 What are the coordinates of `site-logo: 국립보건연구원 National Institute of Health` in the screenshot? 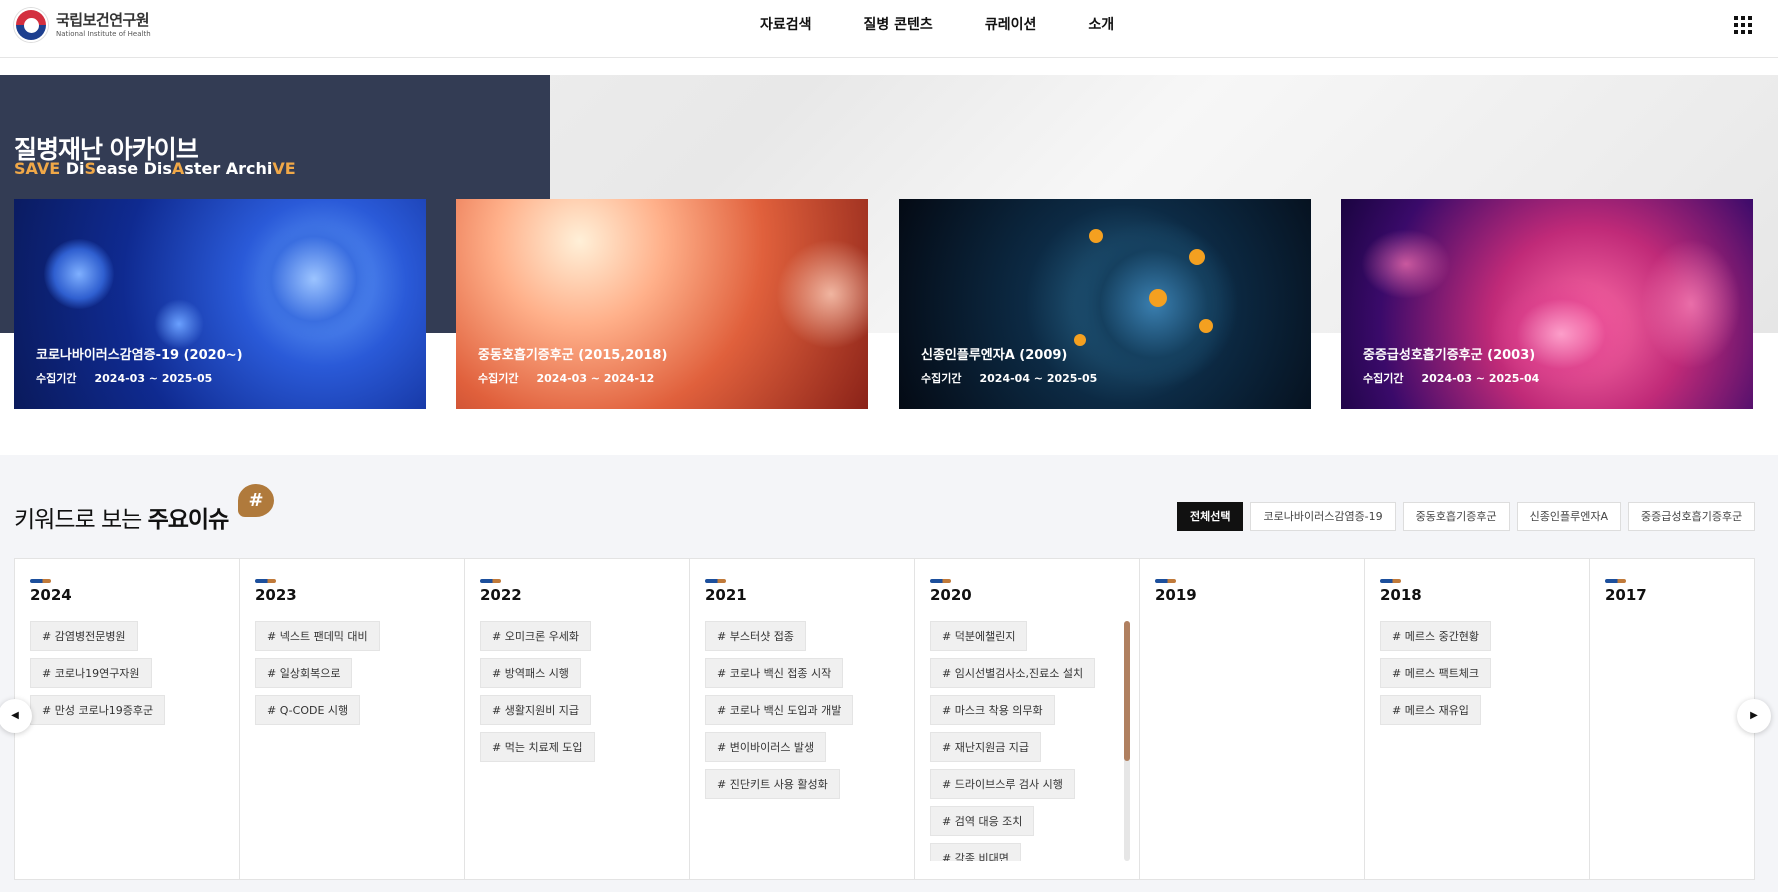 It's located at (82, 25).